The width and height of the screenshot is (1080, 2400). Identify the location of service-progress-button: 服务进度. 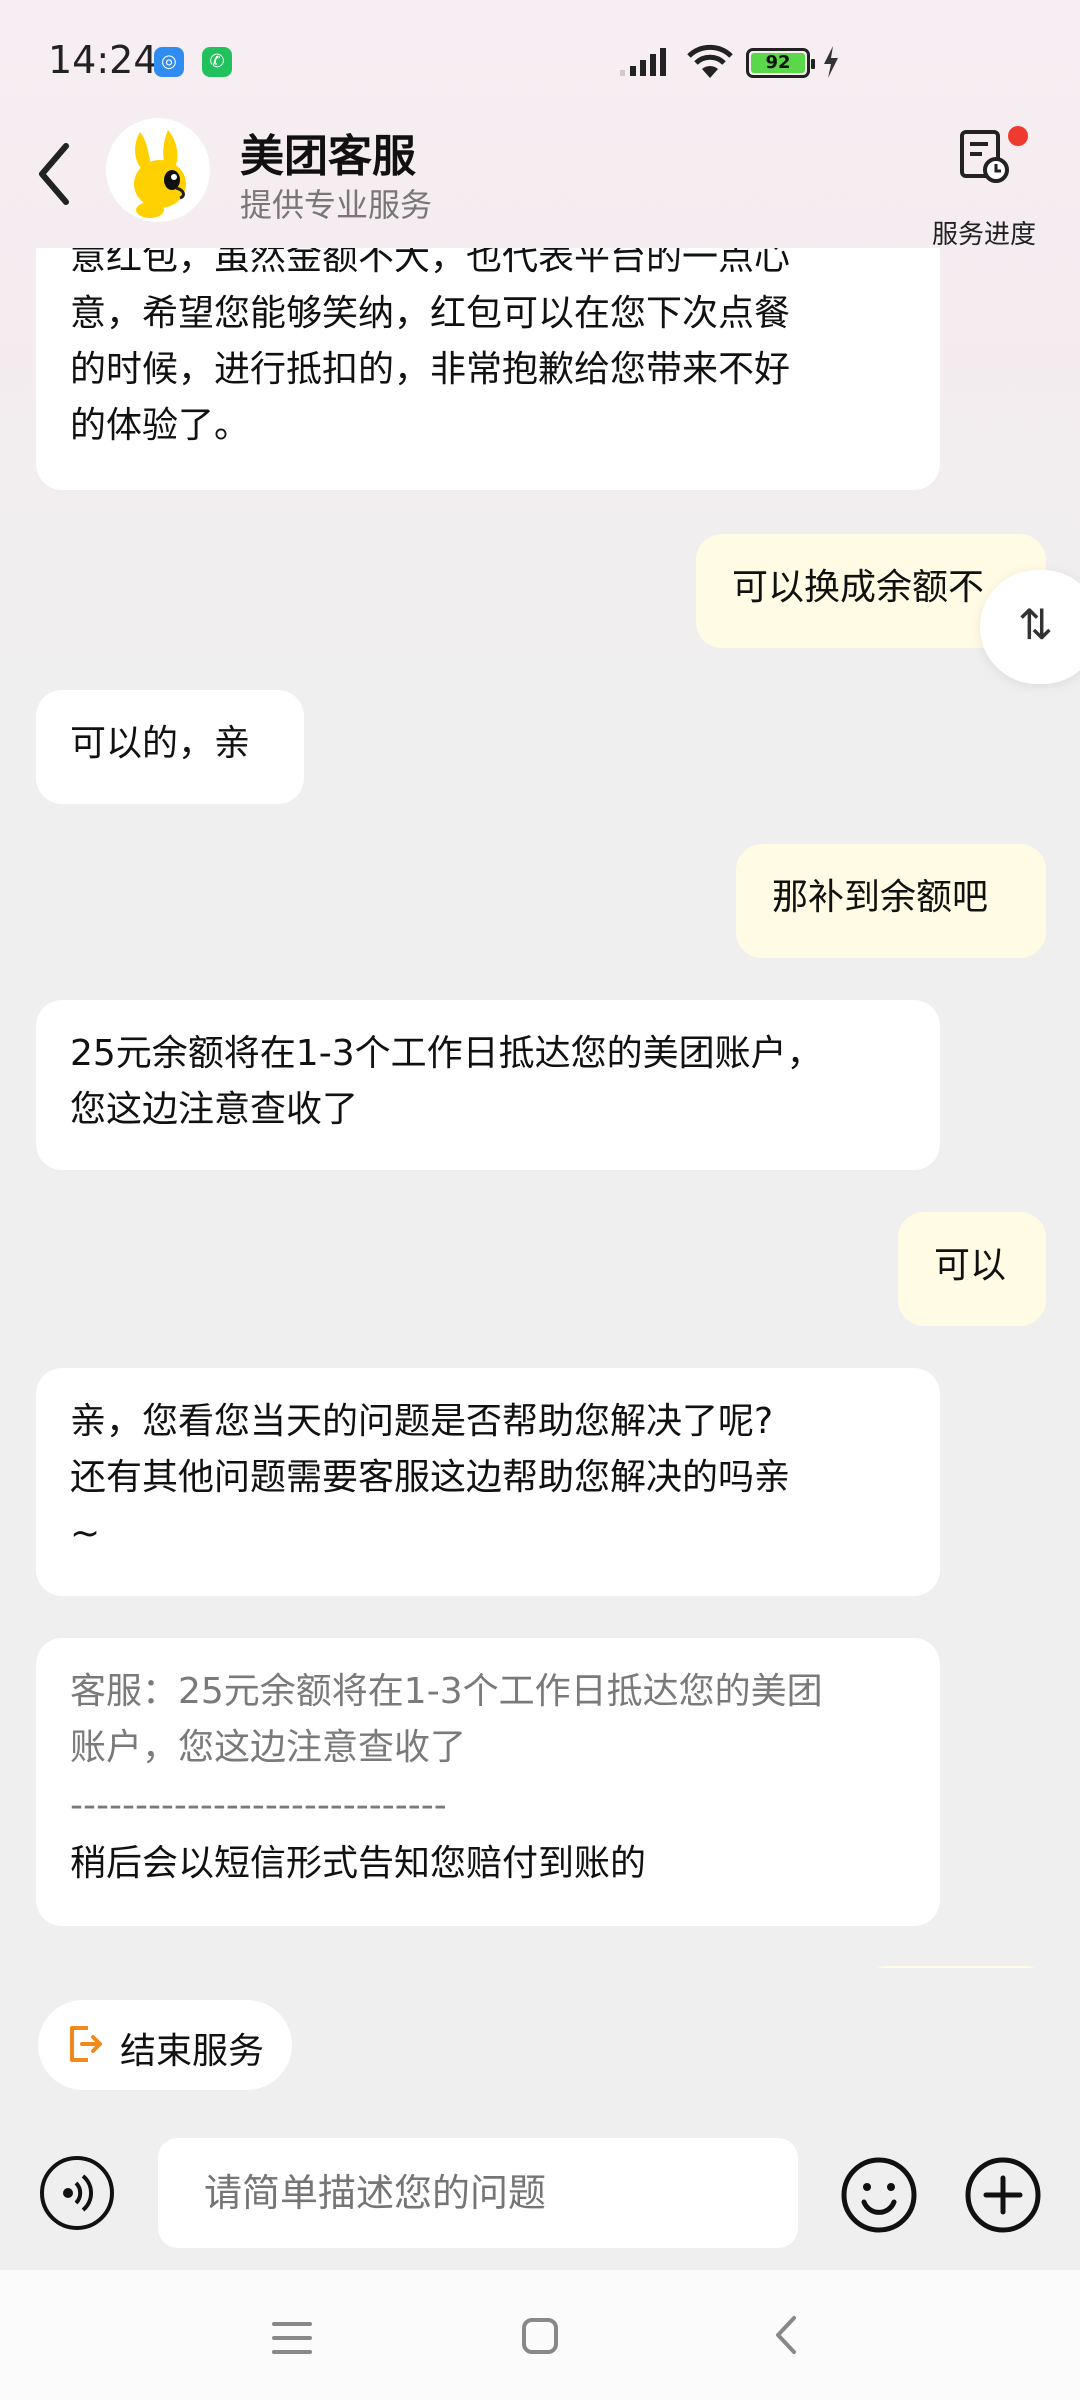
(984, 188).